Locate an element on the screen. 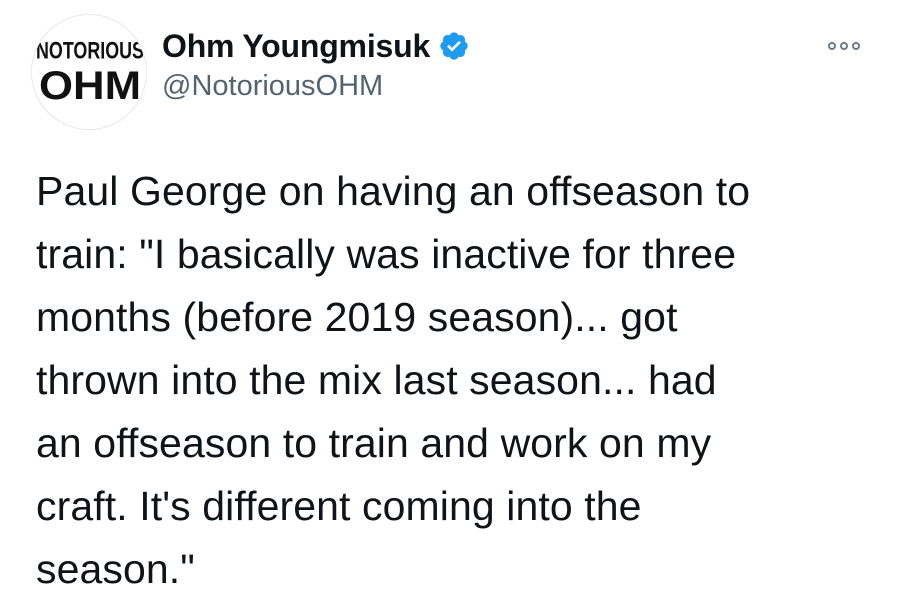  more-options-button is located at coordinates (844, 46).